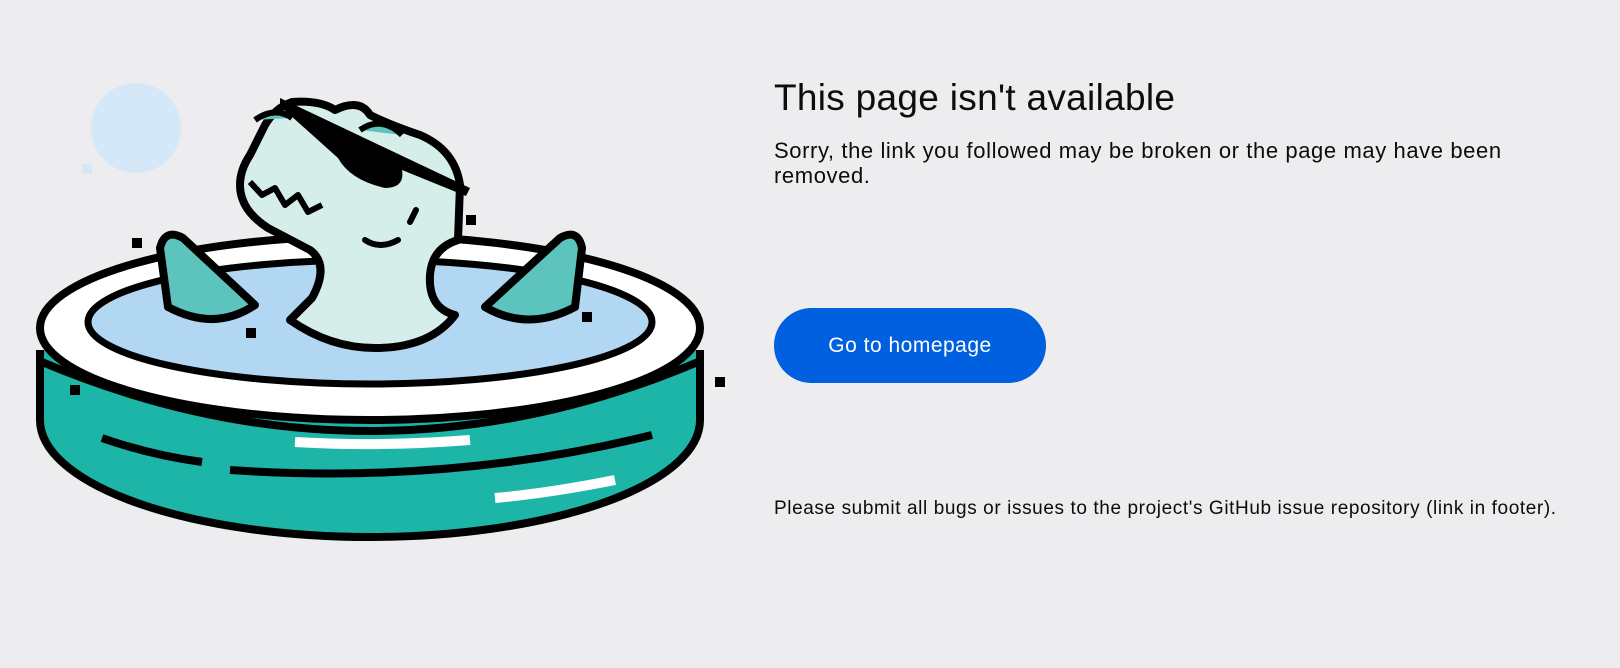 This screenshot has width=1620, height=668. Describe the element at coordinates (975, 97) in the screenshot. I see `page-title: This page isn't available` at that location.